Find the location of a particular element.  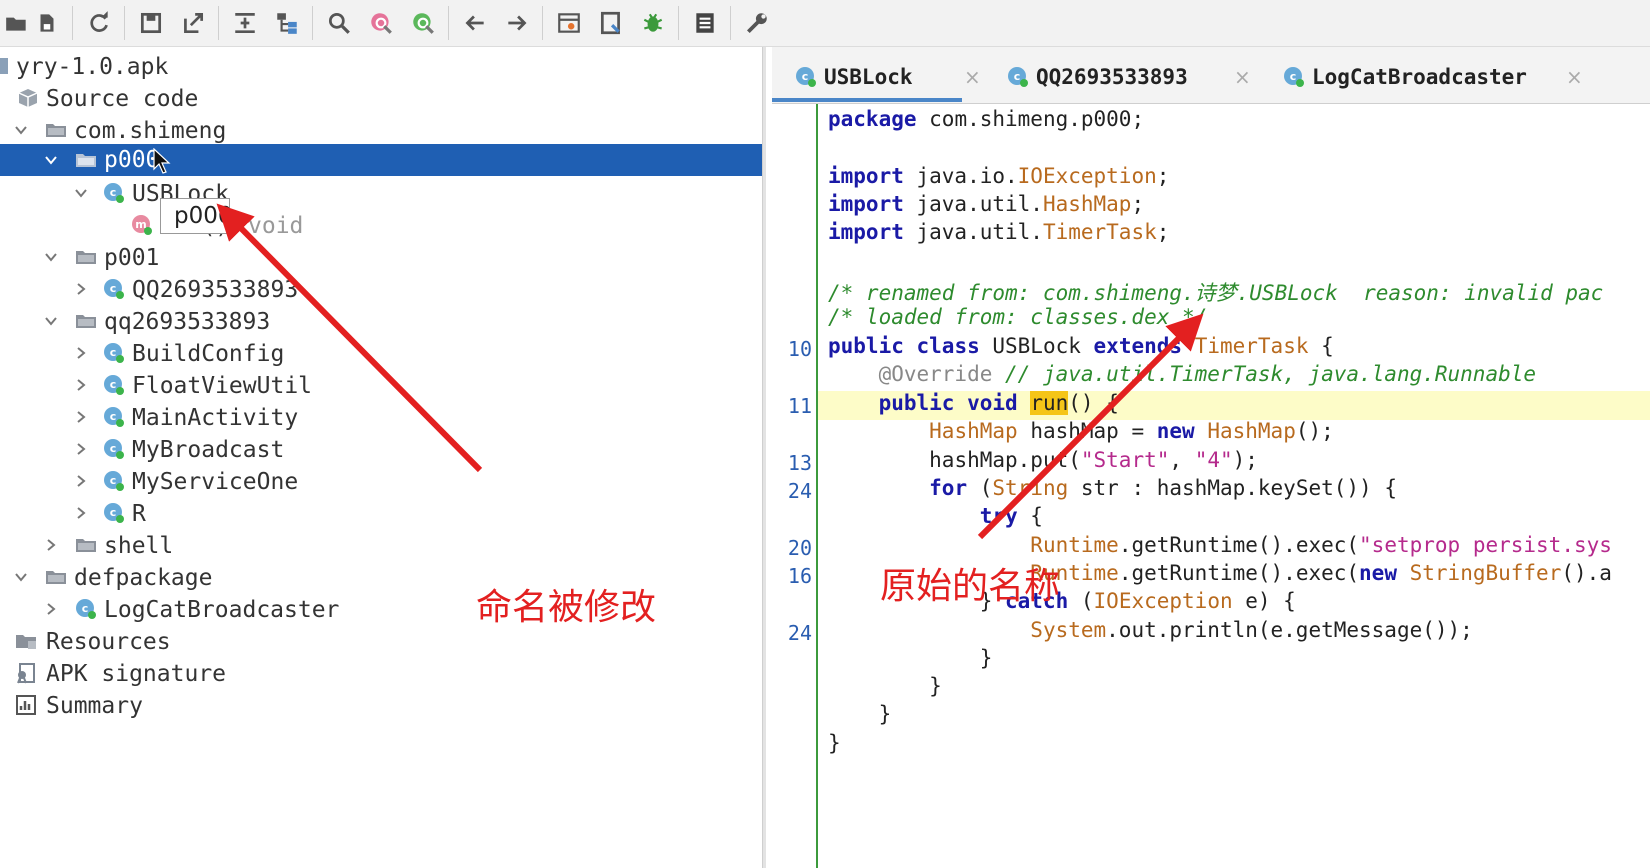

tree-item-apk: yry-1.0.apk is located at coordinates (381, 66).